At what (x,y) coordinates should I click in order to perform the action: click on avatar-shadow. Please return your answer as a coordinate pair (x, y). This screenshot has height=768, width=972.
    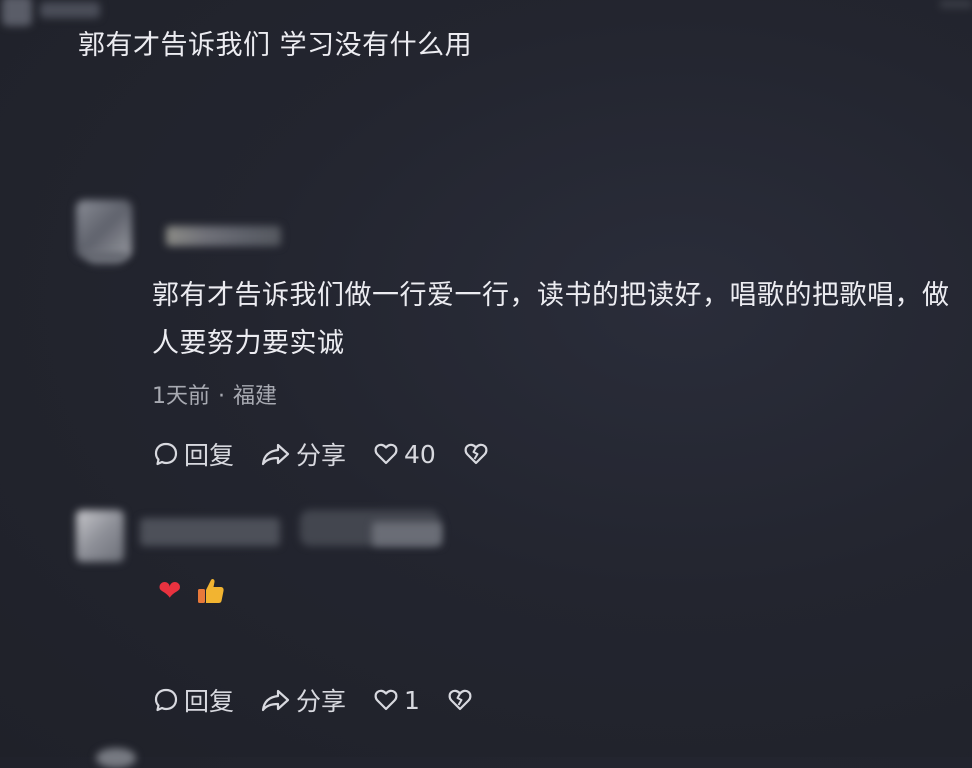
    Looking at the image, I should click on (106, 258).